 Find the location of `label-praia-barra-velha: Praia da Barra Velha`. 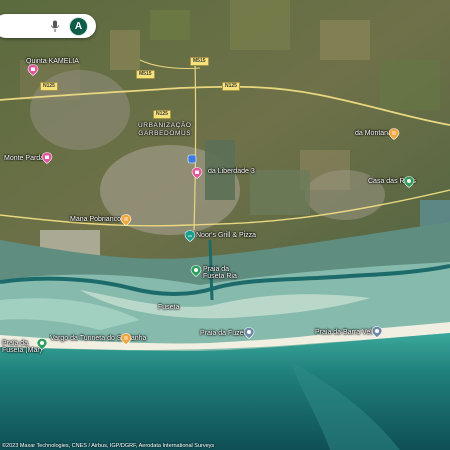

label-praia-barra-velha: Praia da Barra Velha is located at coordinates (347, 332).